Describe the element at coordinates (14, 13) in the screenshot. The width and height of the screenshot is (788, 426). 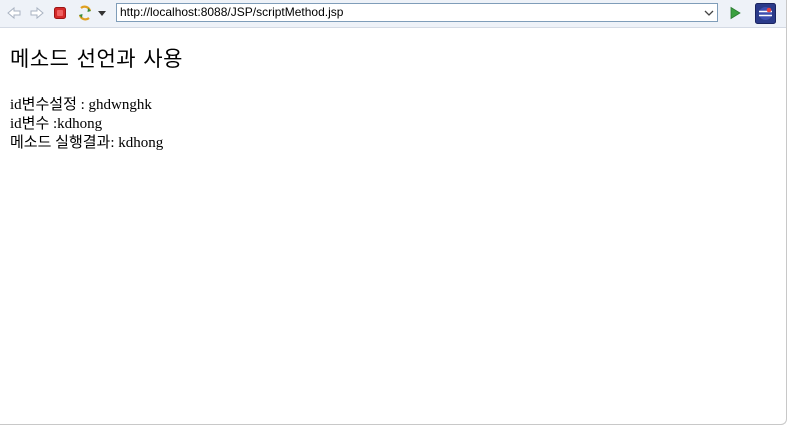
I see `back-arrow-icon` at that location.